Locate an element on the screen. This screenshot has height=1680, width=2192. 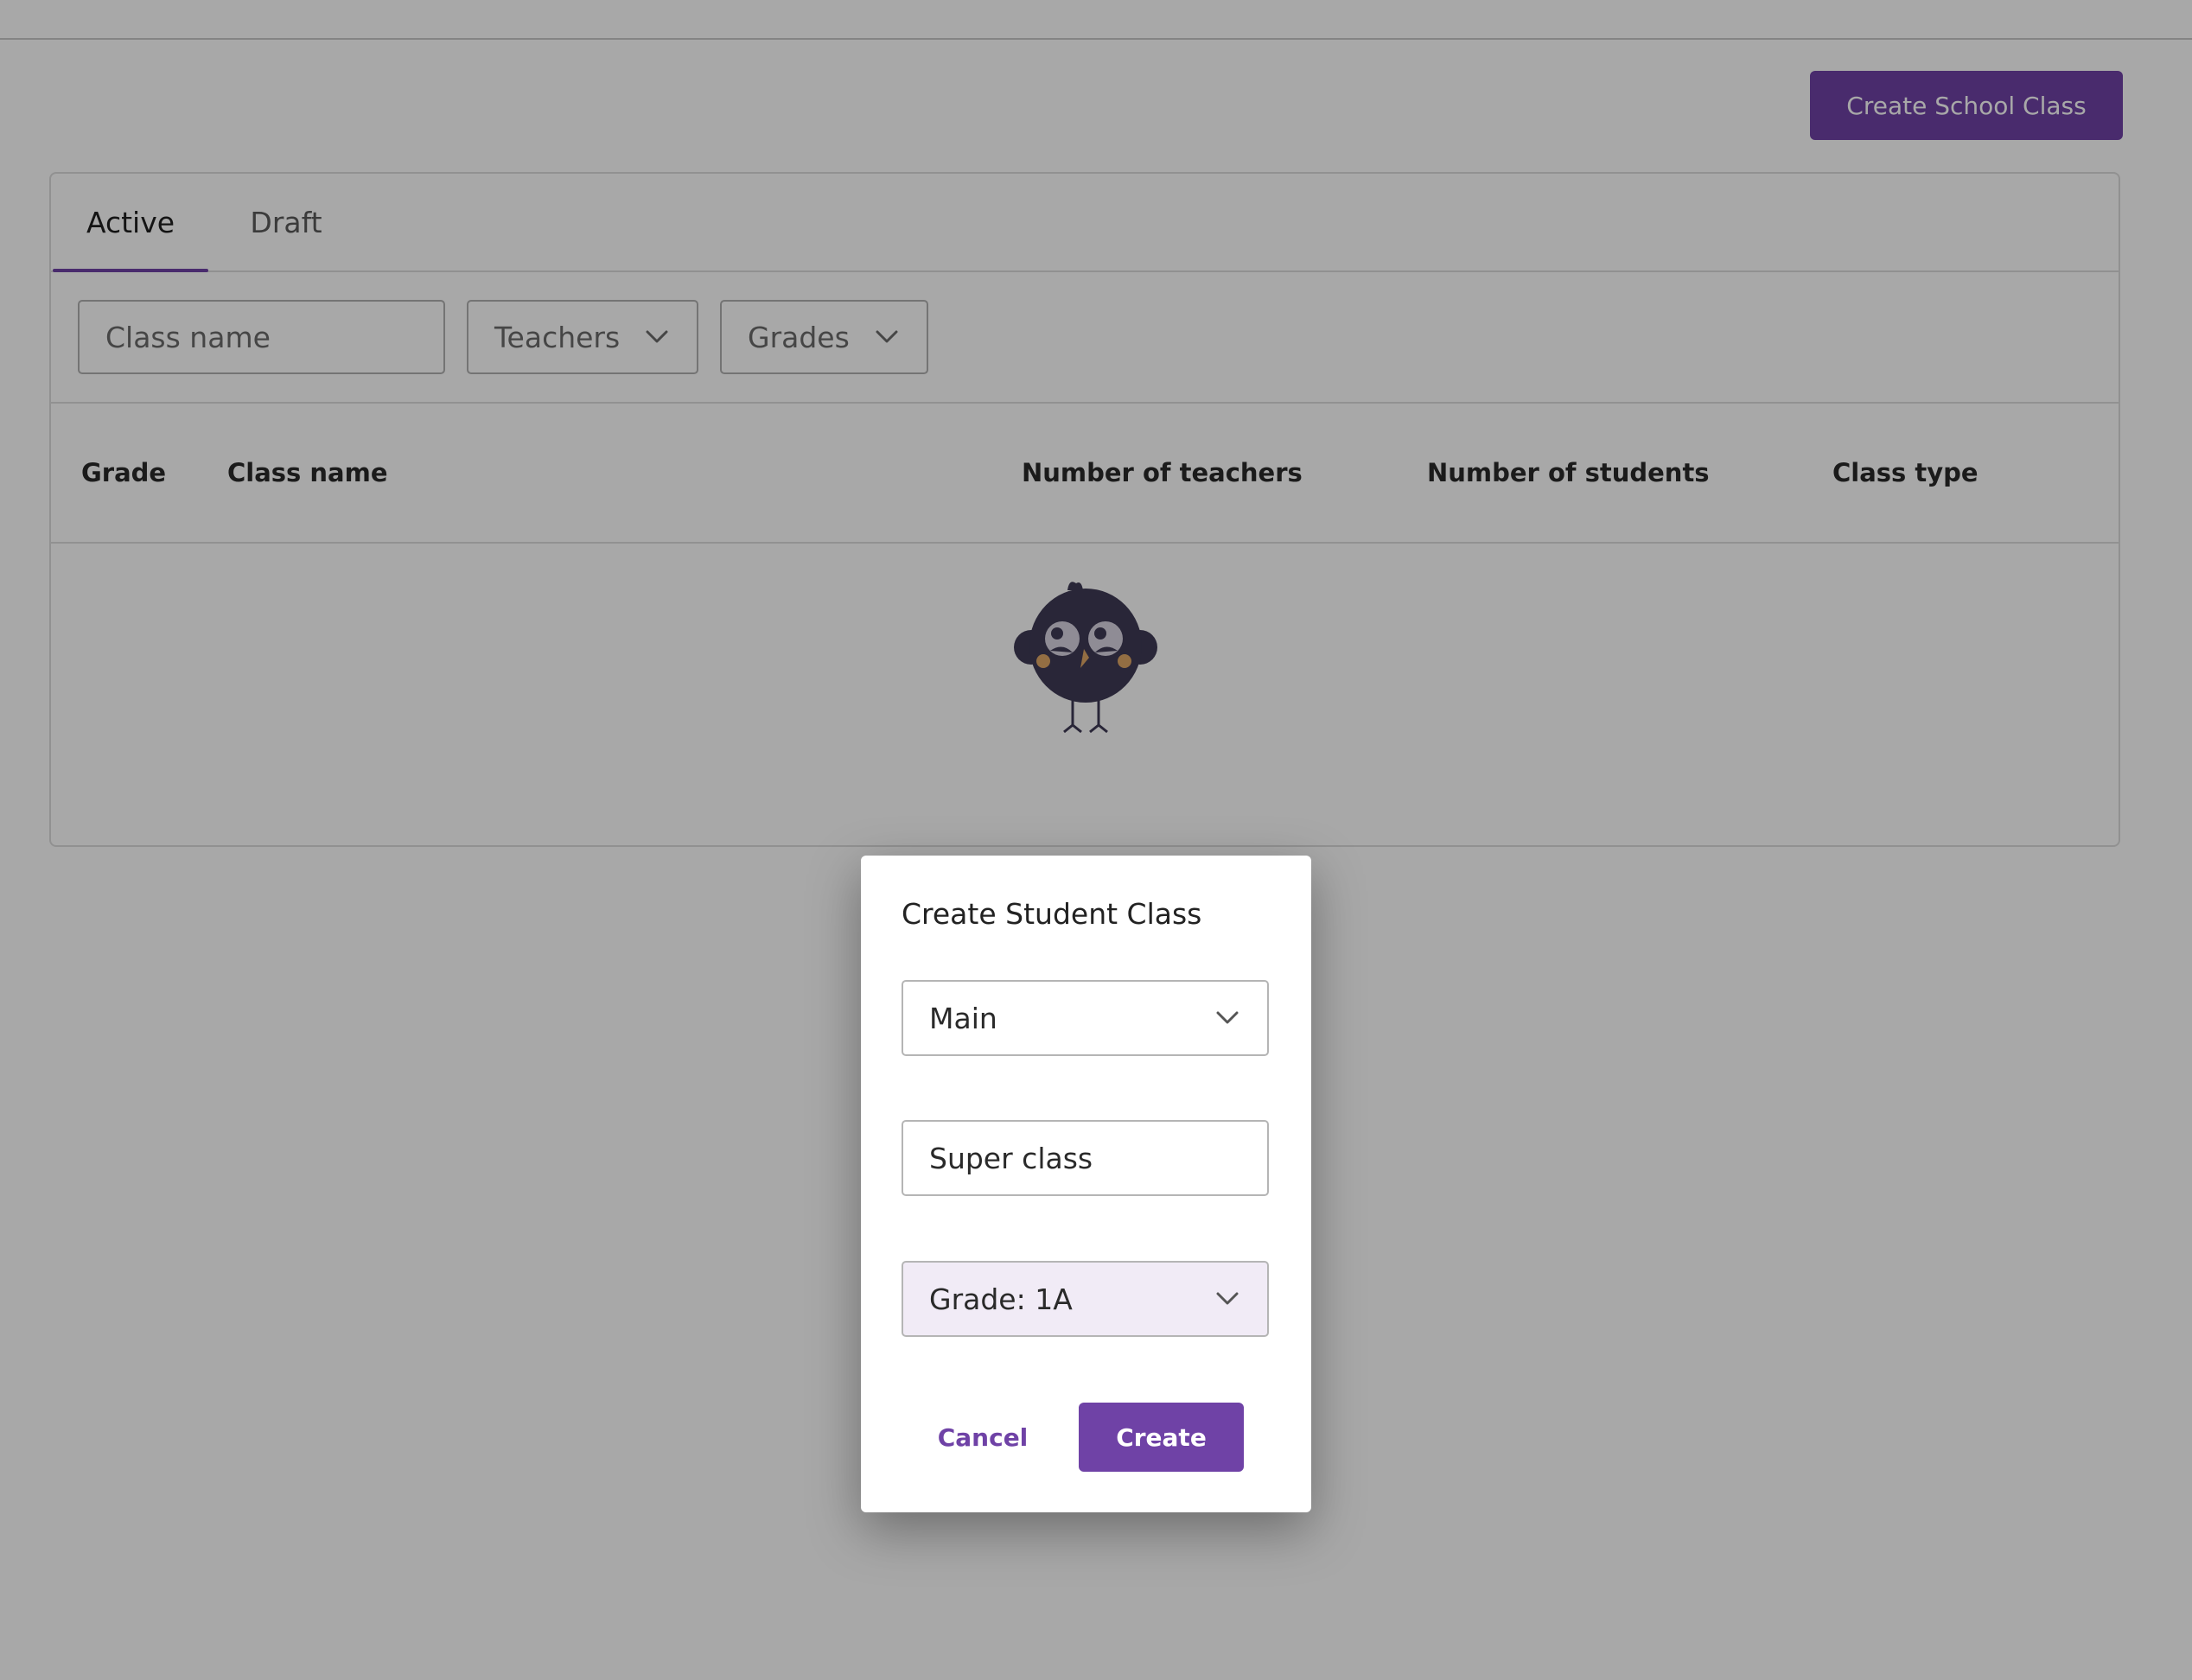
create-button: Create is located at coordinates (1161, 1437).